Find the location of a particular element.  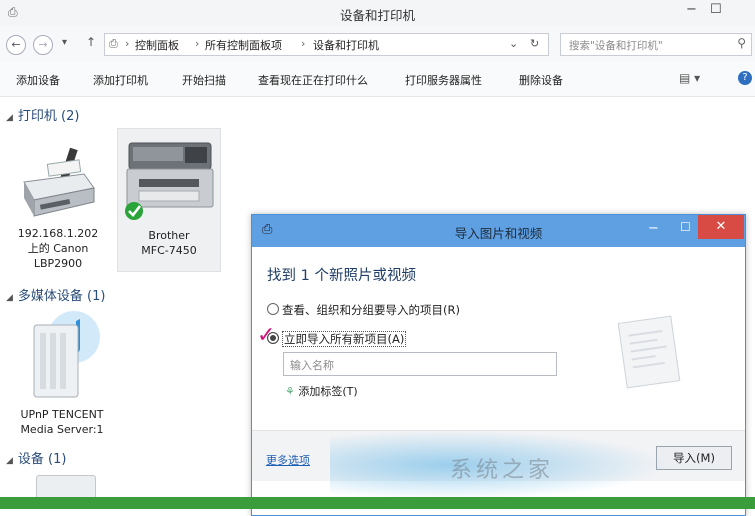

option-label: 立即导入所有新项目(A) is located at coordinates (344, 339).